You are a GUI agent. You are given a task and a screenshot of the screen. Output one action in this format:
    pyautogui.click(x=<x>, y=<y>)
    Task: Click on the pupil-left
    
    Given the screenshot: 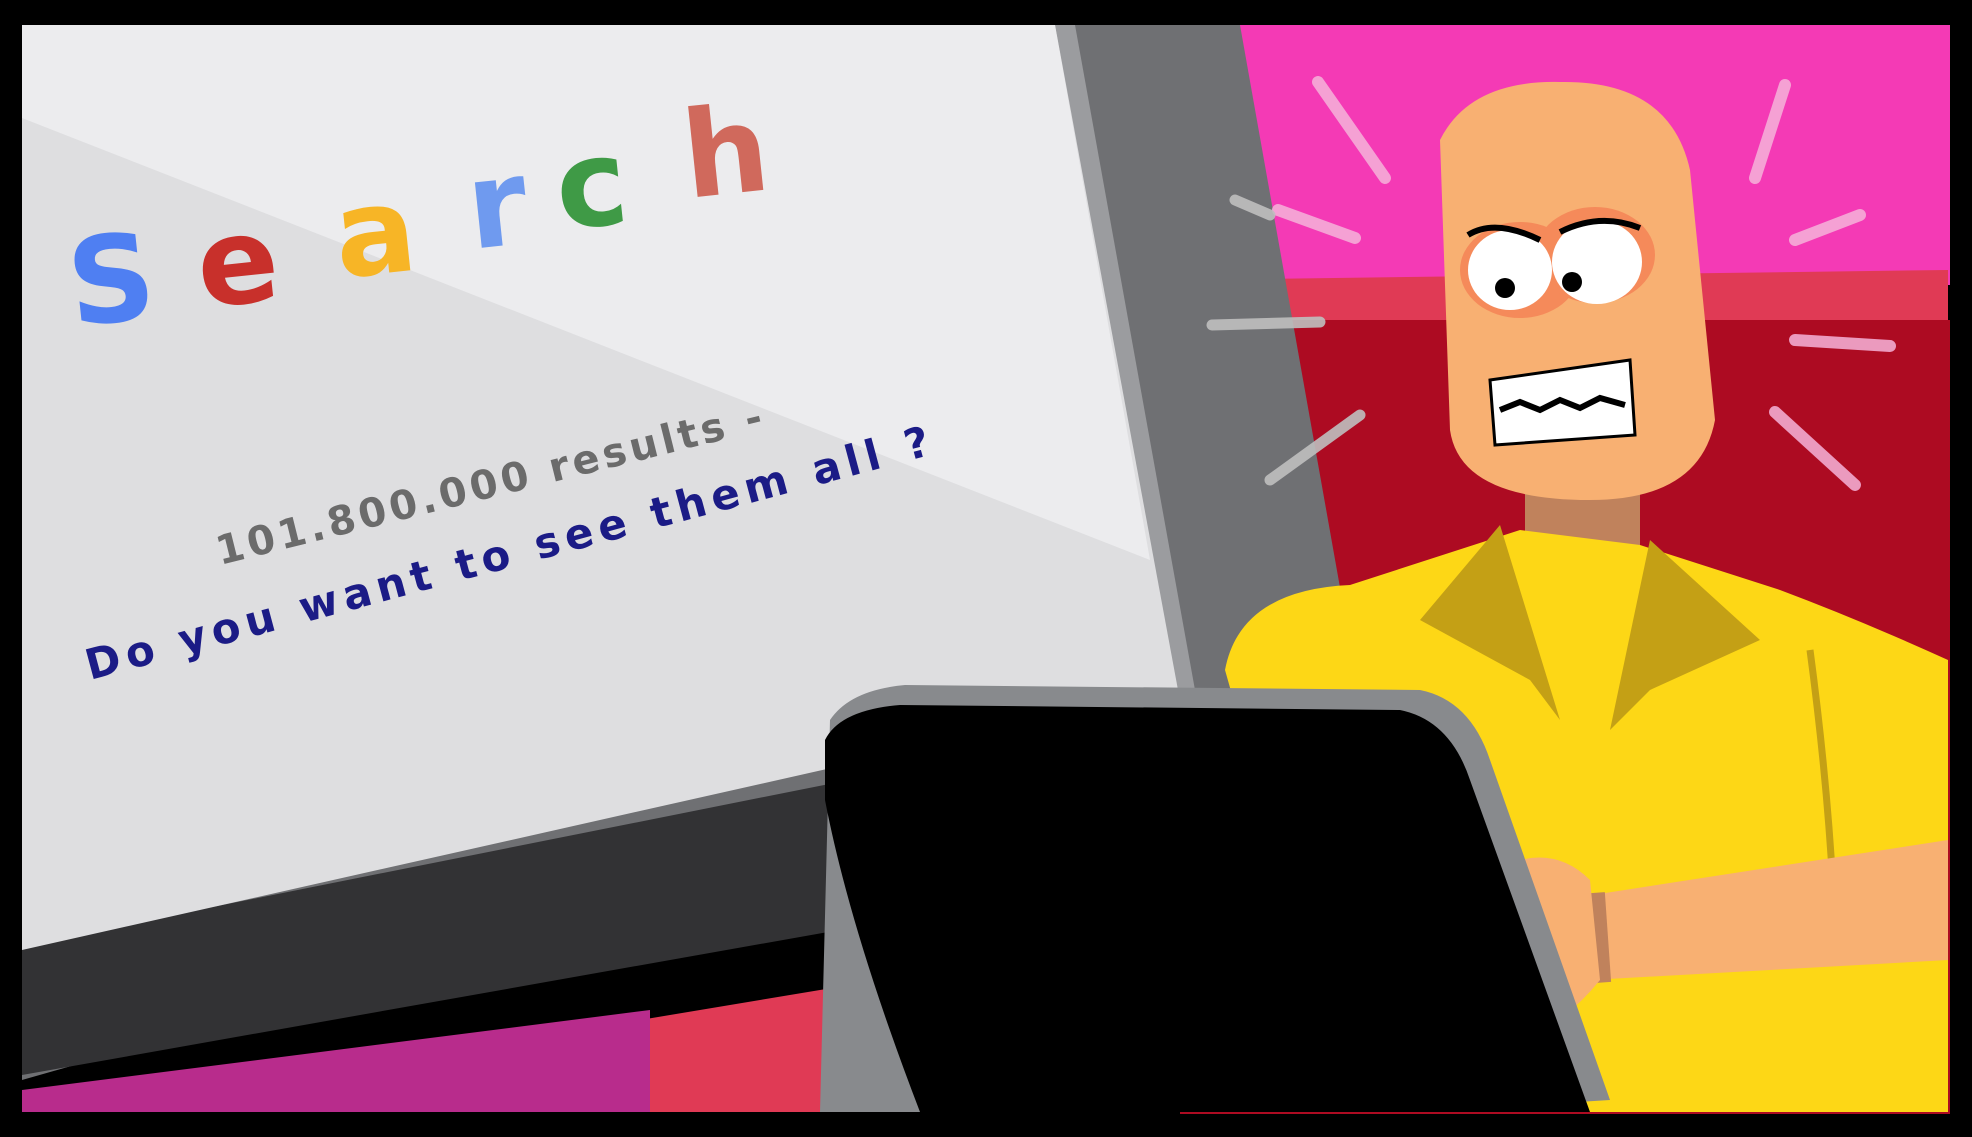 What is the action you would take?
    pyautogui.click(x=1505, y=288)
    